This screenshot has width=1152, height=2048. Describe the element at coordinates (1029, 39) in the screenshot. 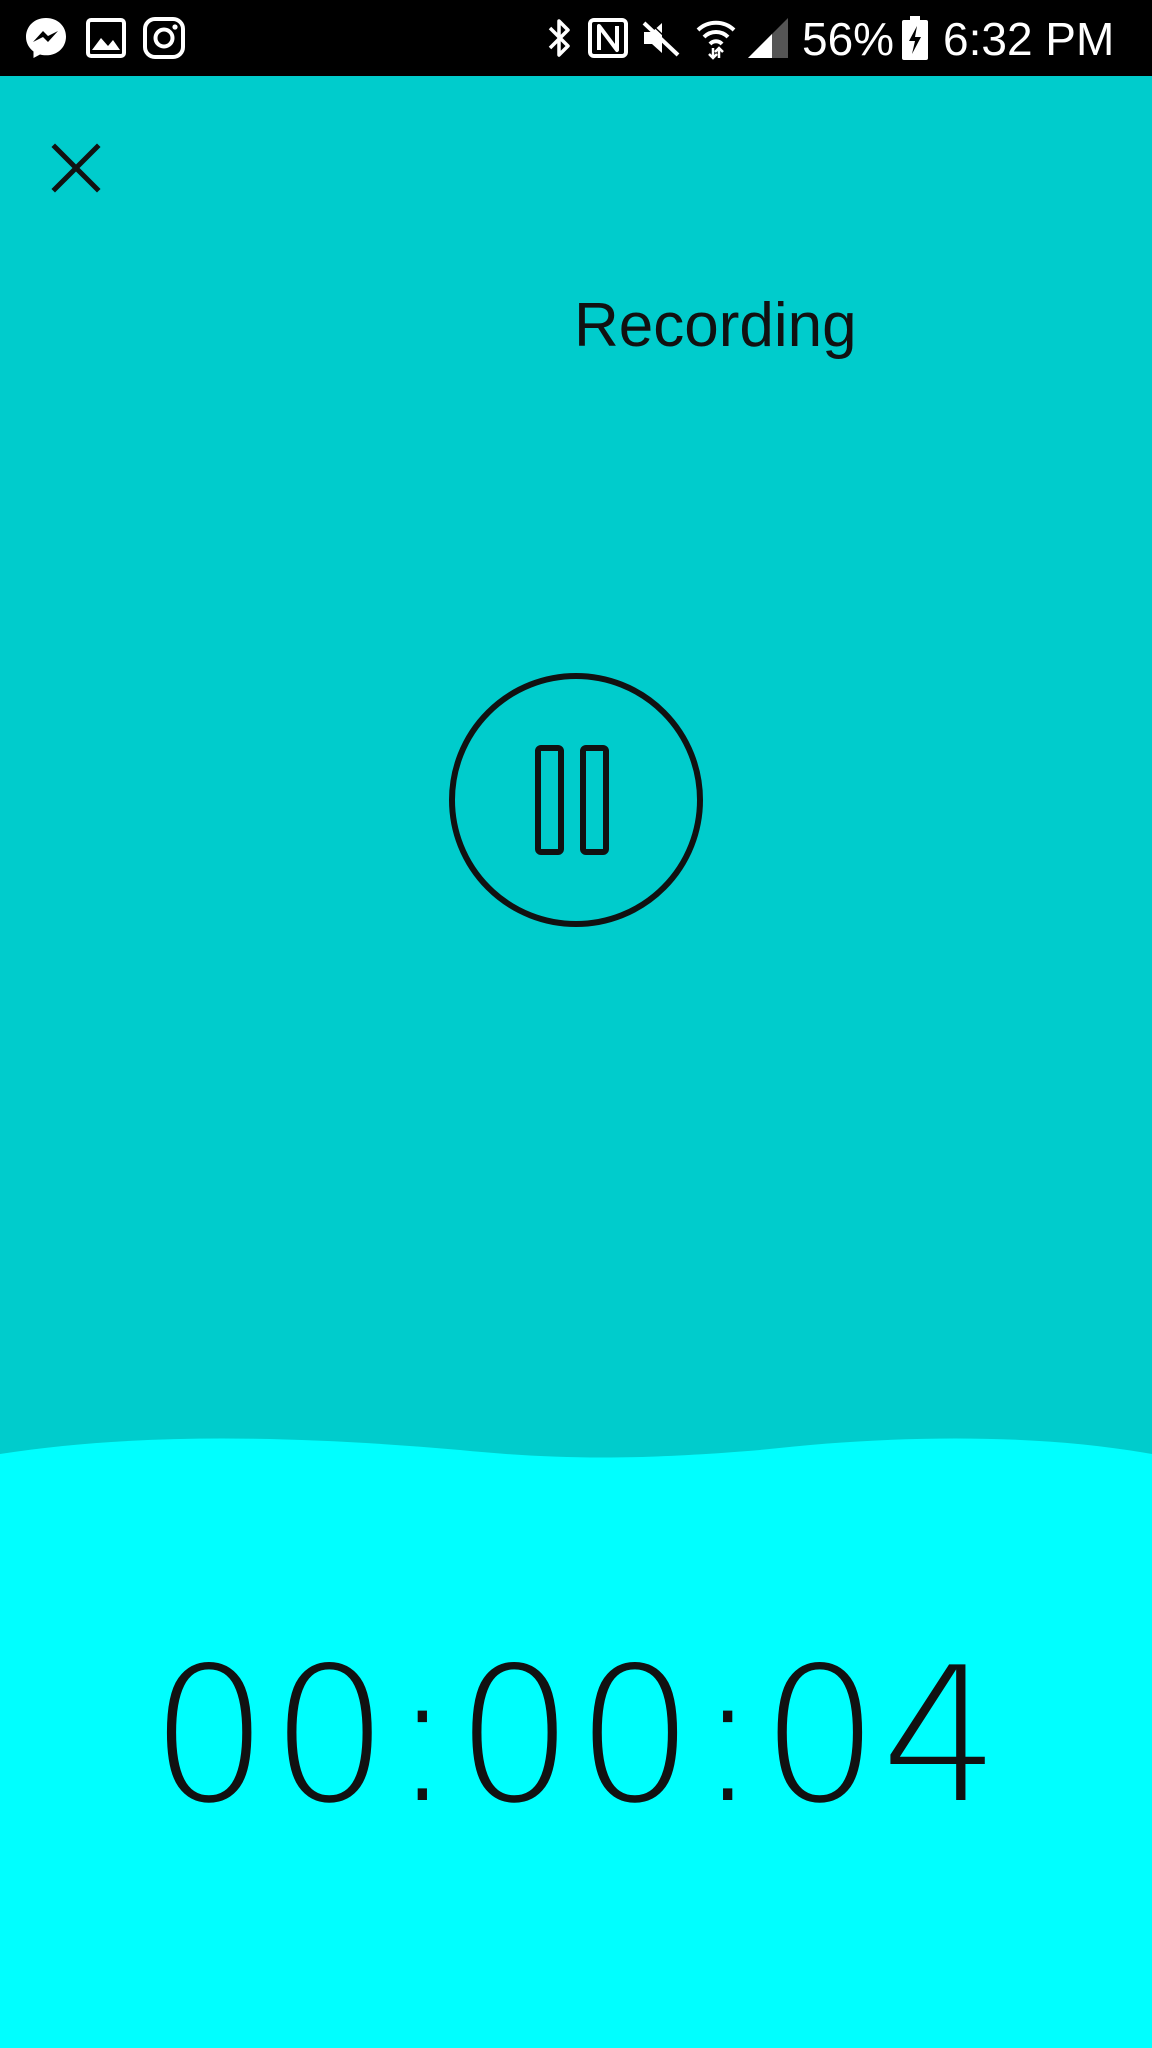

I see `status-time: 6:32 PM` at that location.